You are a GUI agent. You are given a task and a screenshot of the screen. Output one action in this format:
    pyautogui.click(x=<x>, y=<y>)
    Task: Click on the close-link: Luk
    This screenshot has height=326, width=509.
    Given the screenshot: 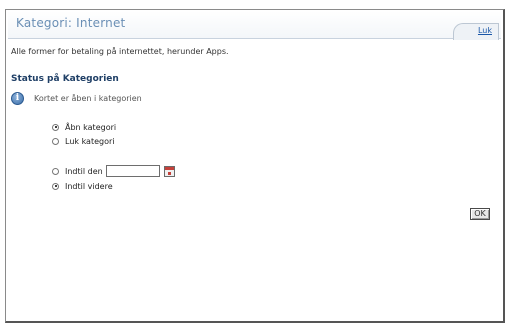 What is the action you would take?
    pyautogui.click(x=485, y=30)
    